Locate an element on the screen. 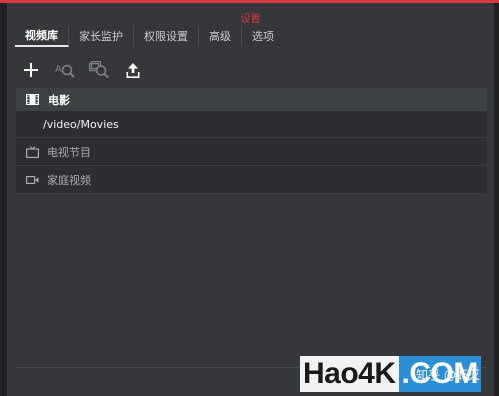  plus-icon is located at coordinates (31, 70).